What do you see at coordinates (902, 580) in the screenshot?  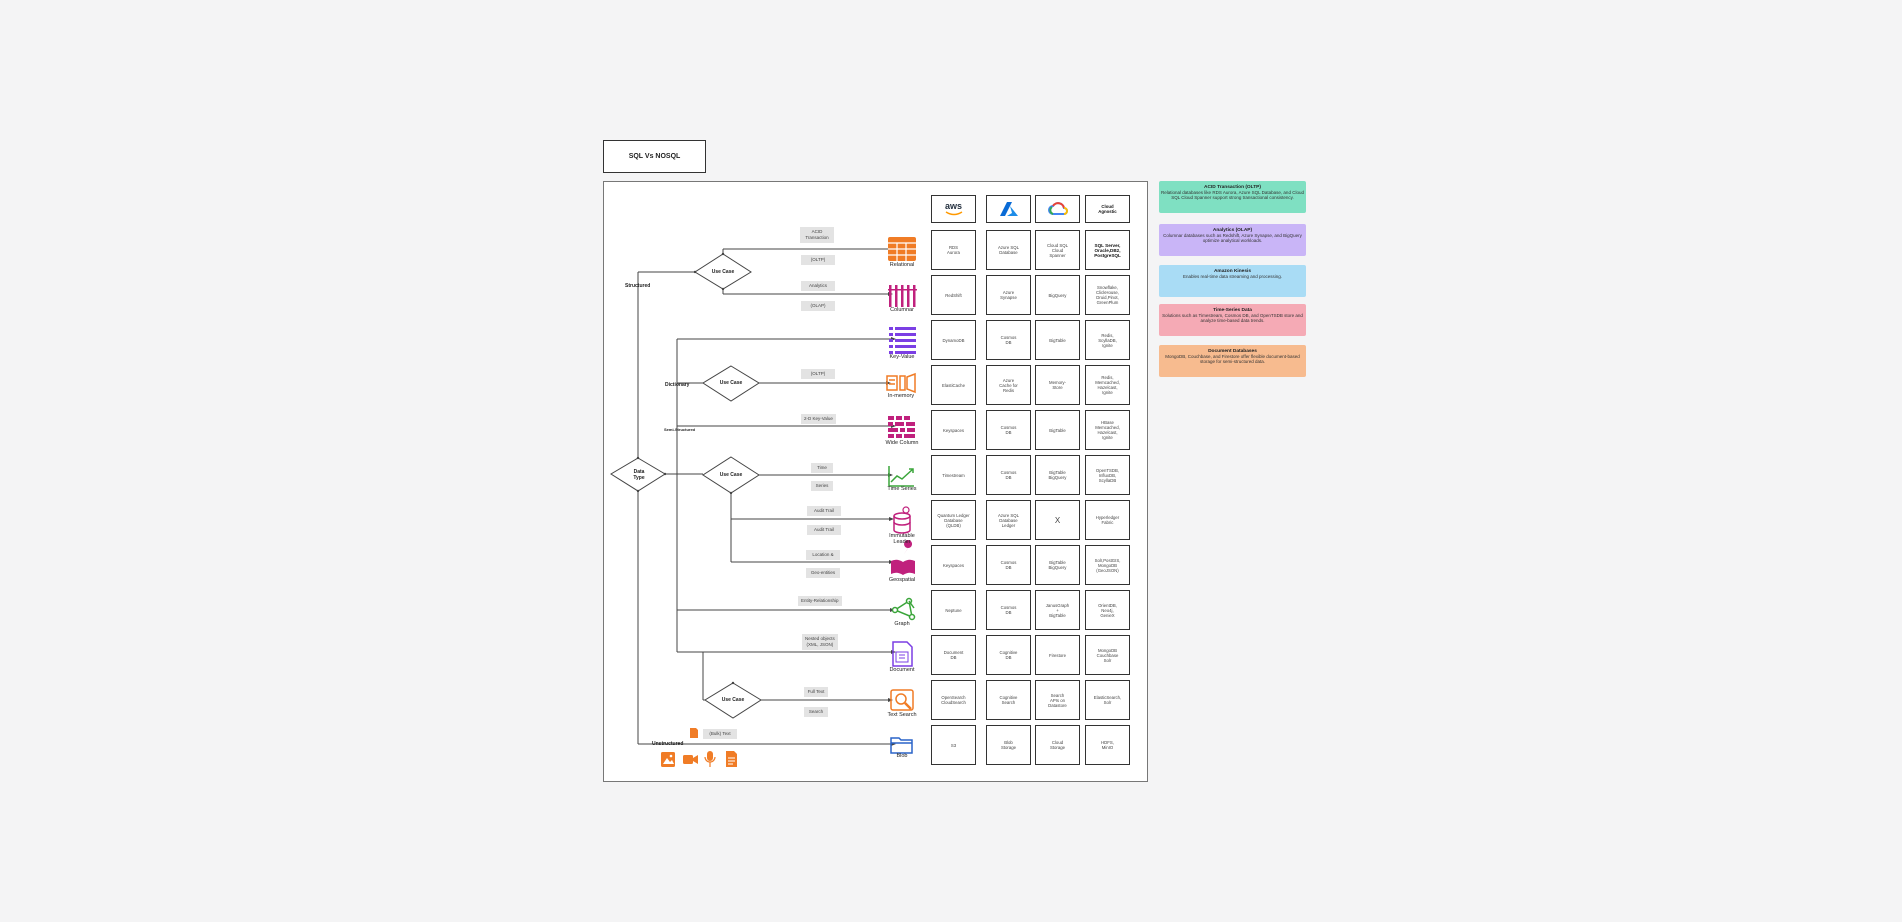 I see `type-label: Geospatial` at bounding box center [902, 580].